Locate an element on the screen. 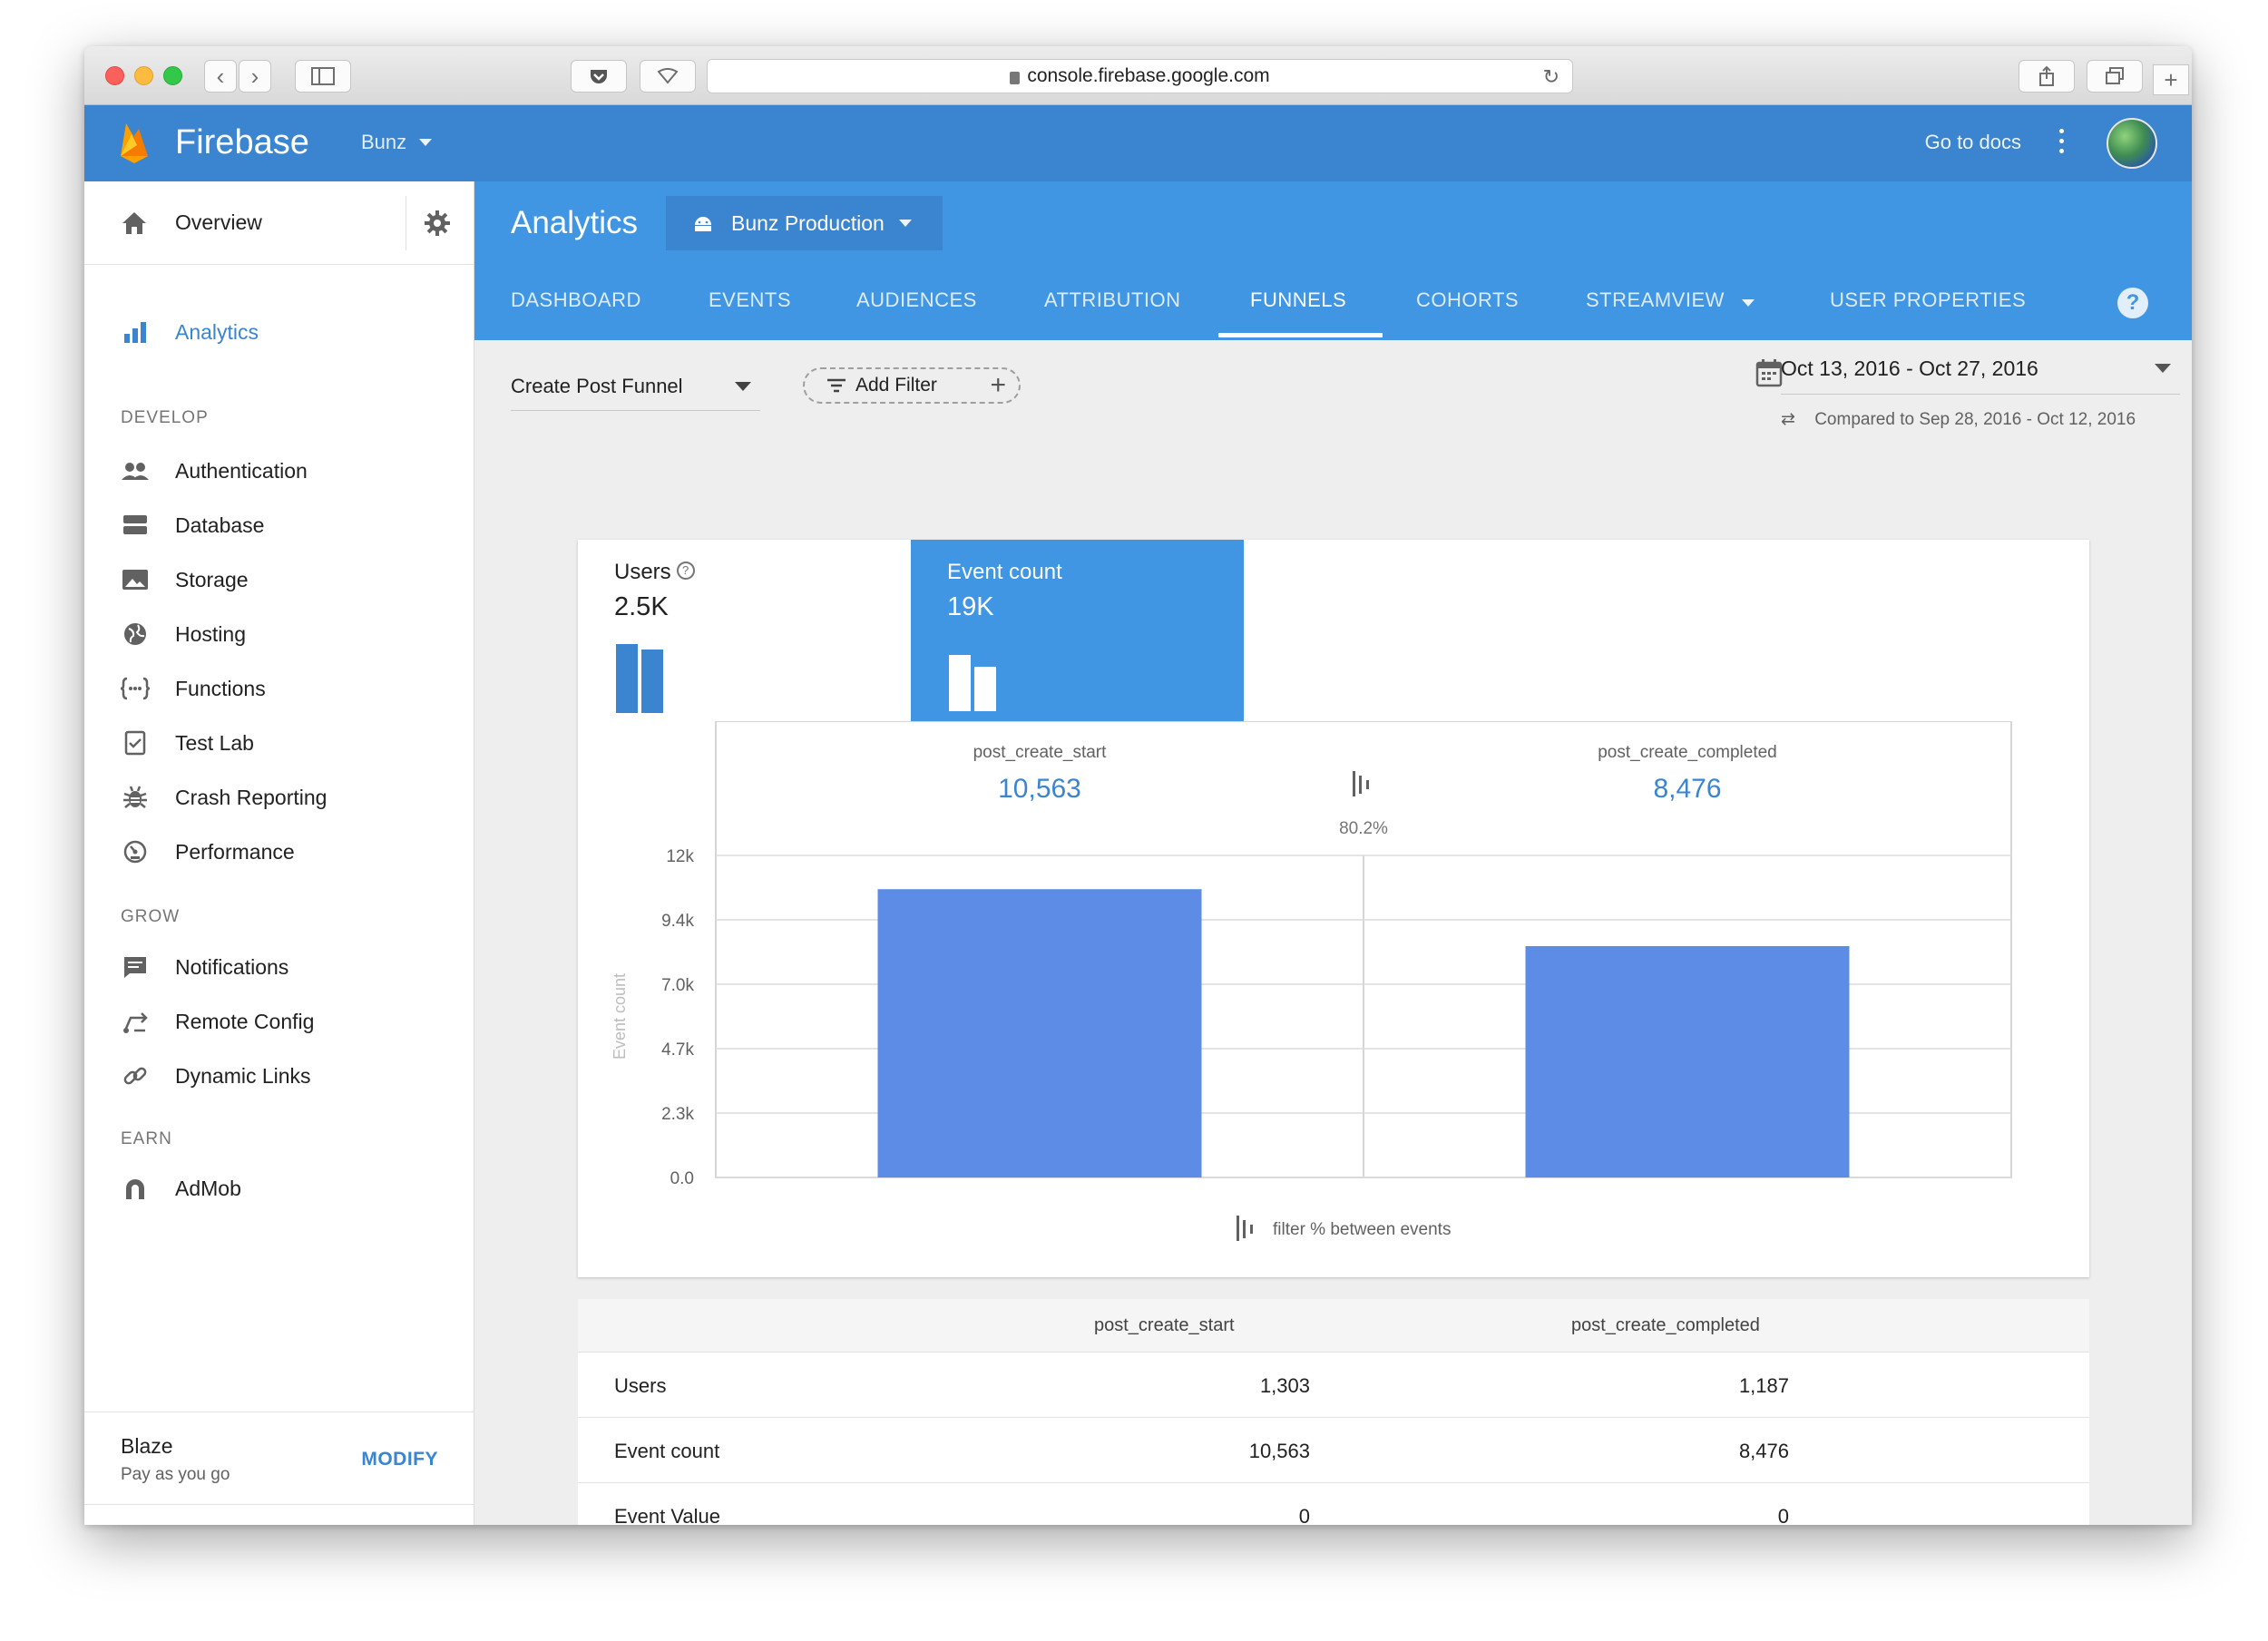  metric-event-count: Event count 19K is located at coordinates (1078, 630).